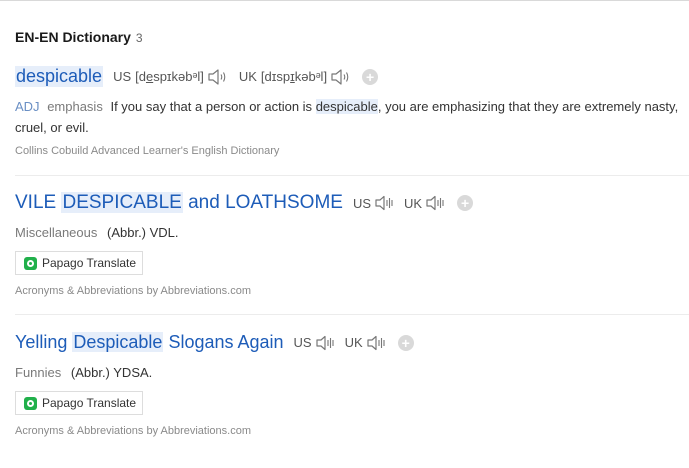 The height and width of the screenshot is (468, 689). What do you see at coordinates (122, 76) in the screenshot?
I see `entry-1-us-label: US` at bounding box center [122, 76].